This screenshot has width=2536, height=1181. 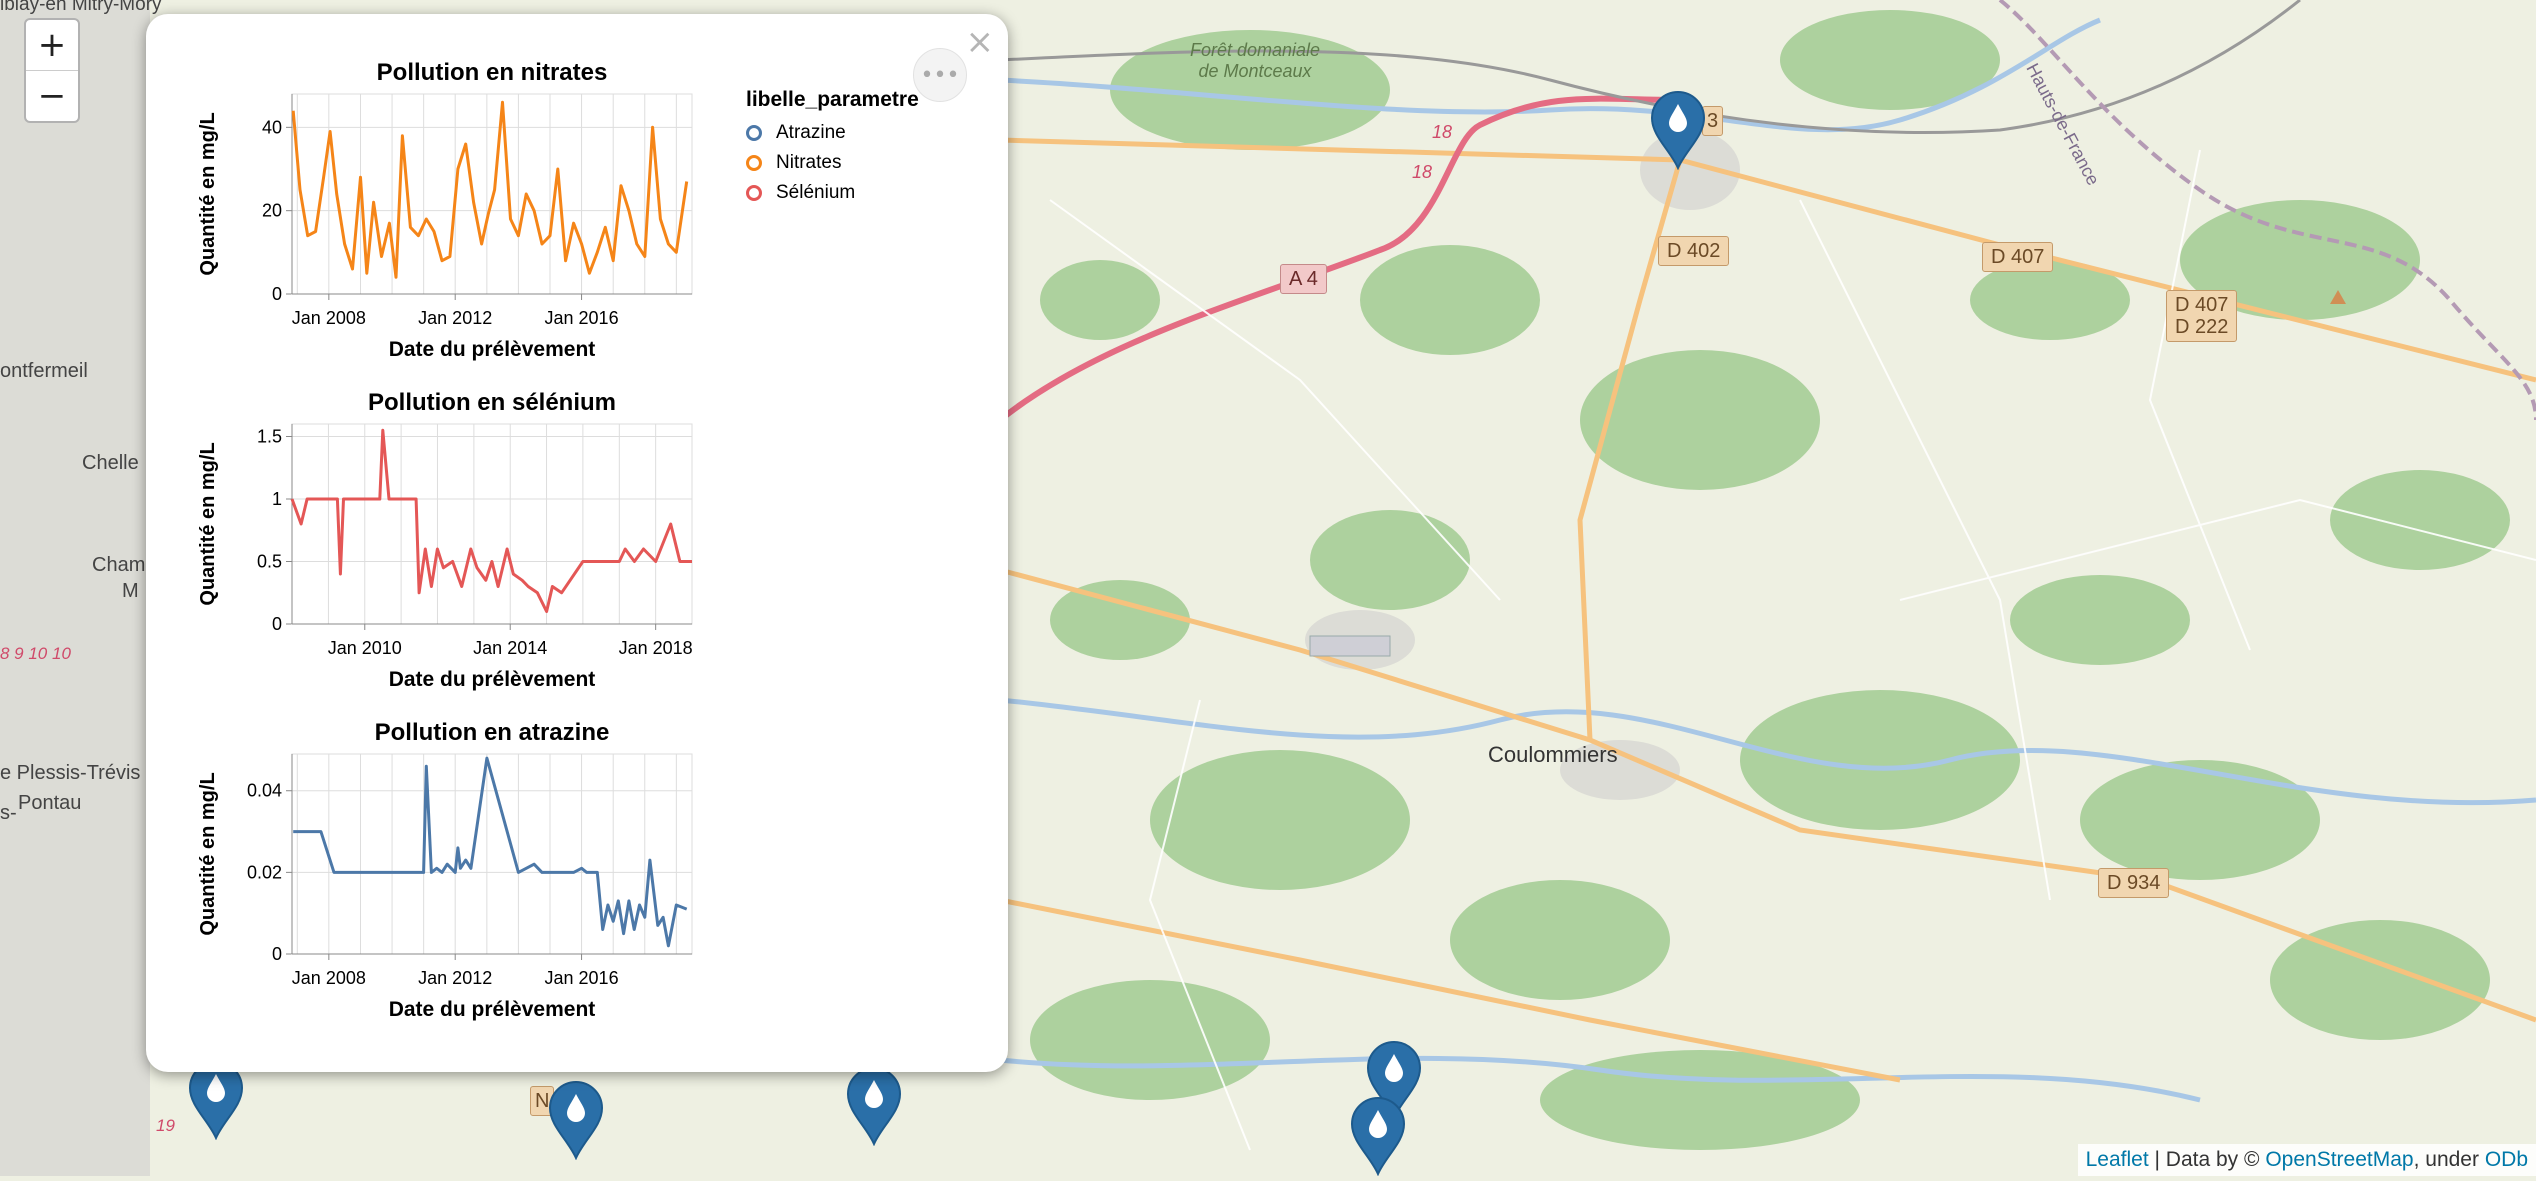 I want to click on map-label-forest: Forêt domaniale de Montceaux, so click(x=1255, y=60).